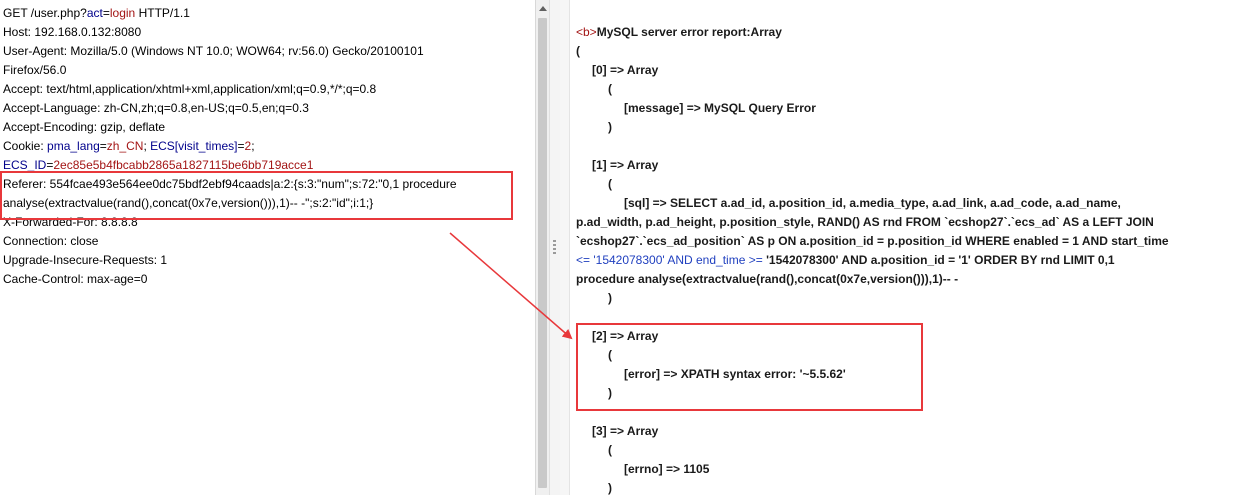 This screenshot has height=495, width=1234. I want to click on annotation-arrow-icon, so click(511, 286).